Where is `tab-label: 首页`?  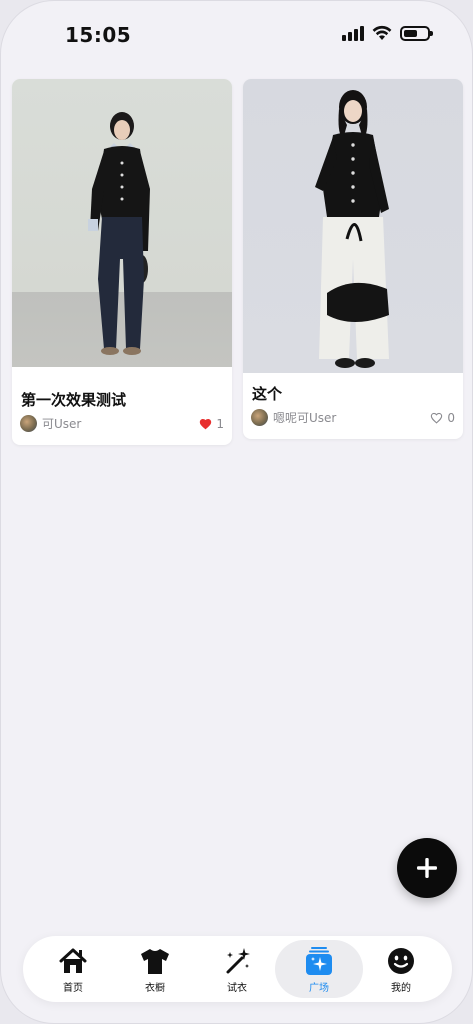 tab-label: 首页 is located at coordinates (73, 988).